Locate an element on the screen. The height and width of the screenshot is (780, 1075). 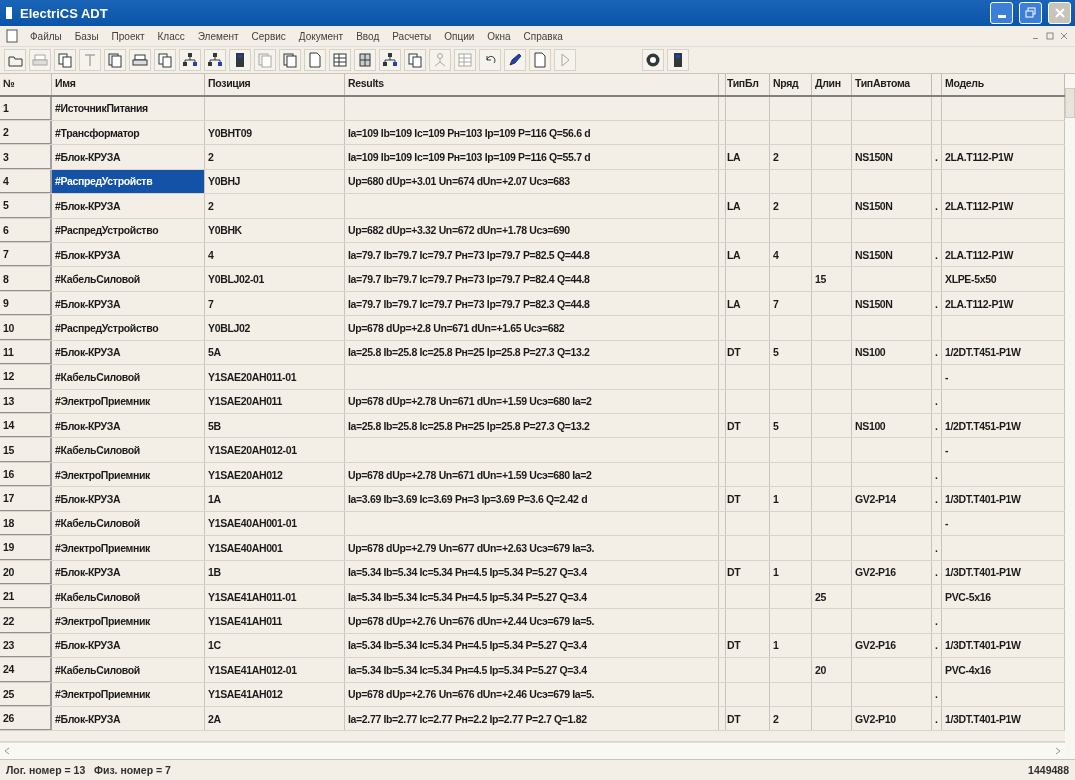
menu-item: Класс is located at coordinates (171, 36).